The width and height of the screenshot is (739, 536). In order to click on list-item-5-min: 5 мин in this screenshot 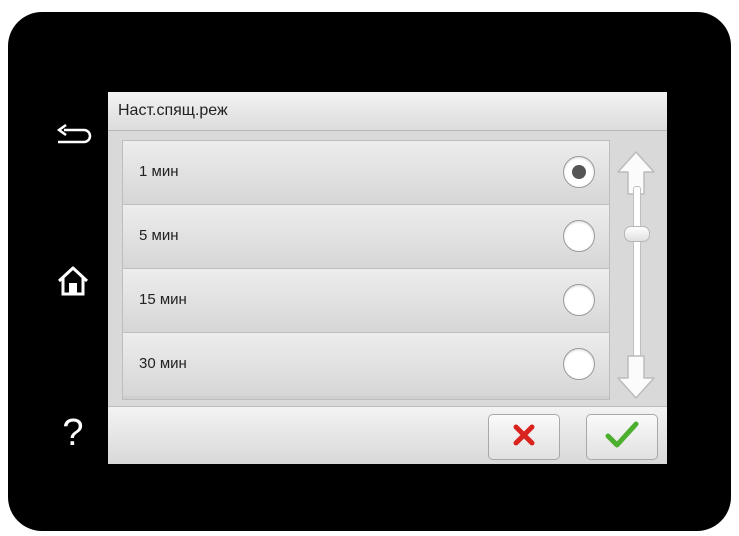, I will do `click(366, 237)`.